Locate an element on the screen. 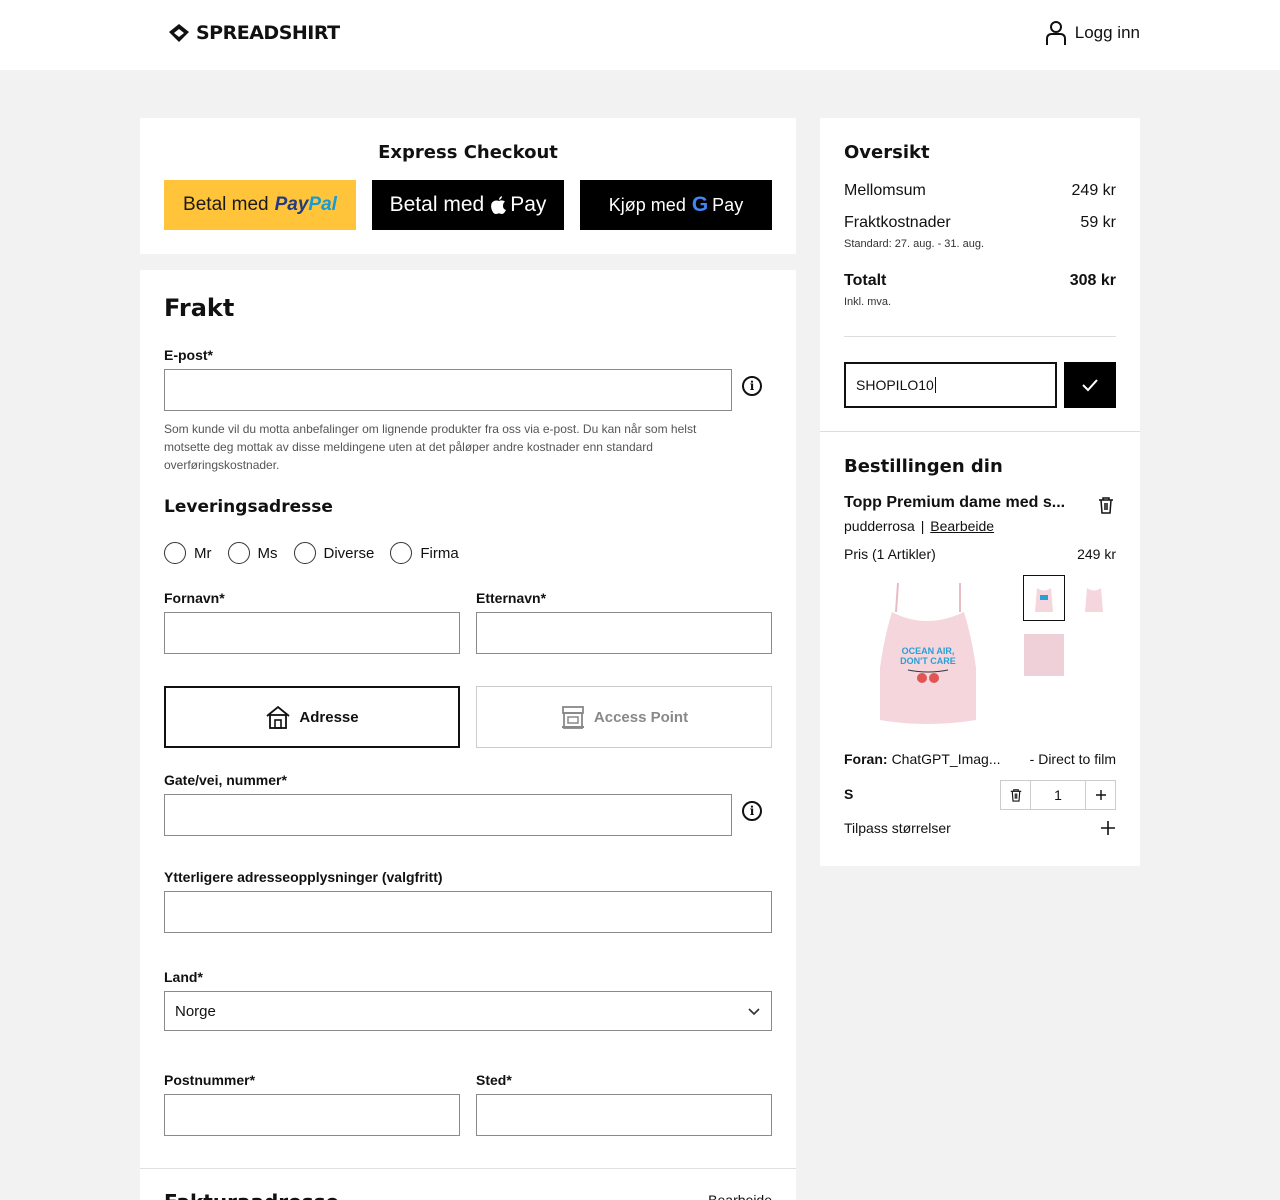 The image size is (1280, 1200). order-title: Bestillingen din is located at coordinates (923, 466).